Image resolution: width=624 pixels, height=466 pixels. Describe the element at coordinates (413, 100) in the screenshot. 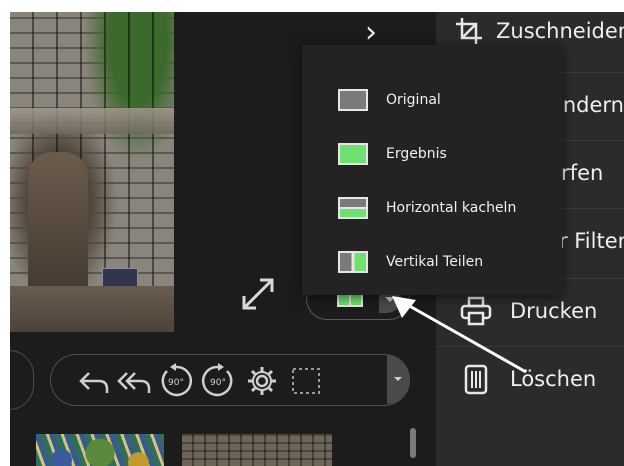

I see `menu-item-label: Original` at that location.